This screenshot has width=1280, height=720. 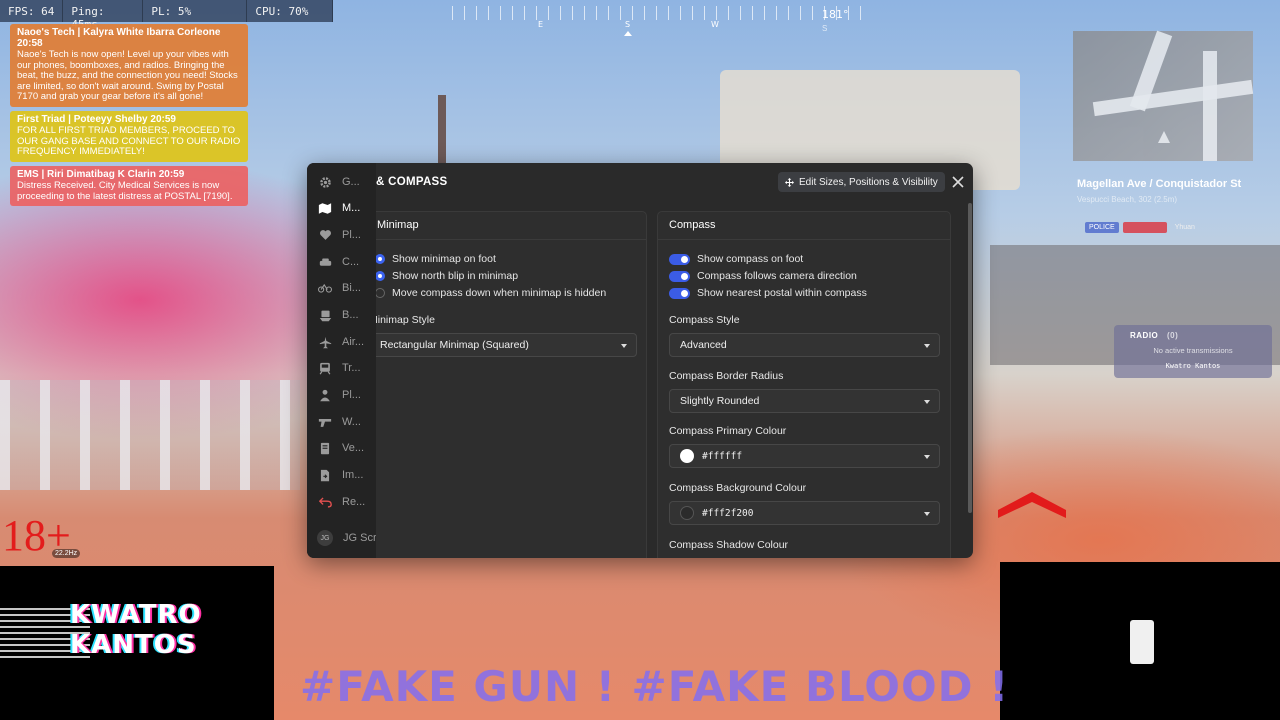 I want to click on gear-icon, so click(x=325, y=182).